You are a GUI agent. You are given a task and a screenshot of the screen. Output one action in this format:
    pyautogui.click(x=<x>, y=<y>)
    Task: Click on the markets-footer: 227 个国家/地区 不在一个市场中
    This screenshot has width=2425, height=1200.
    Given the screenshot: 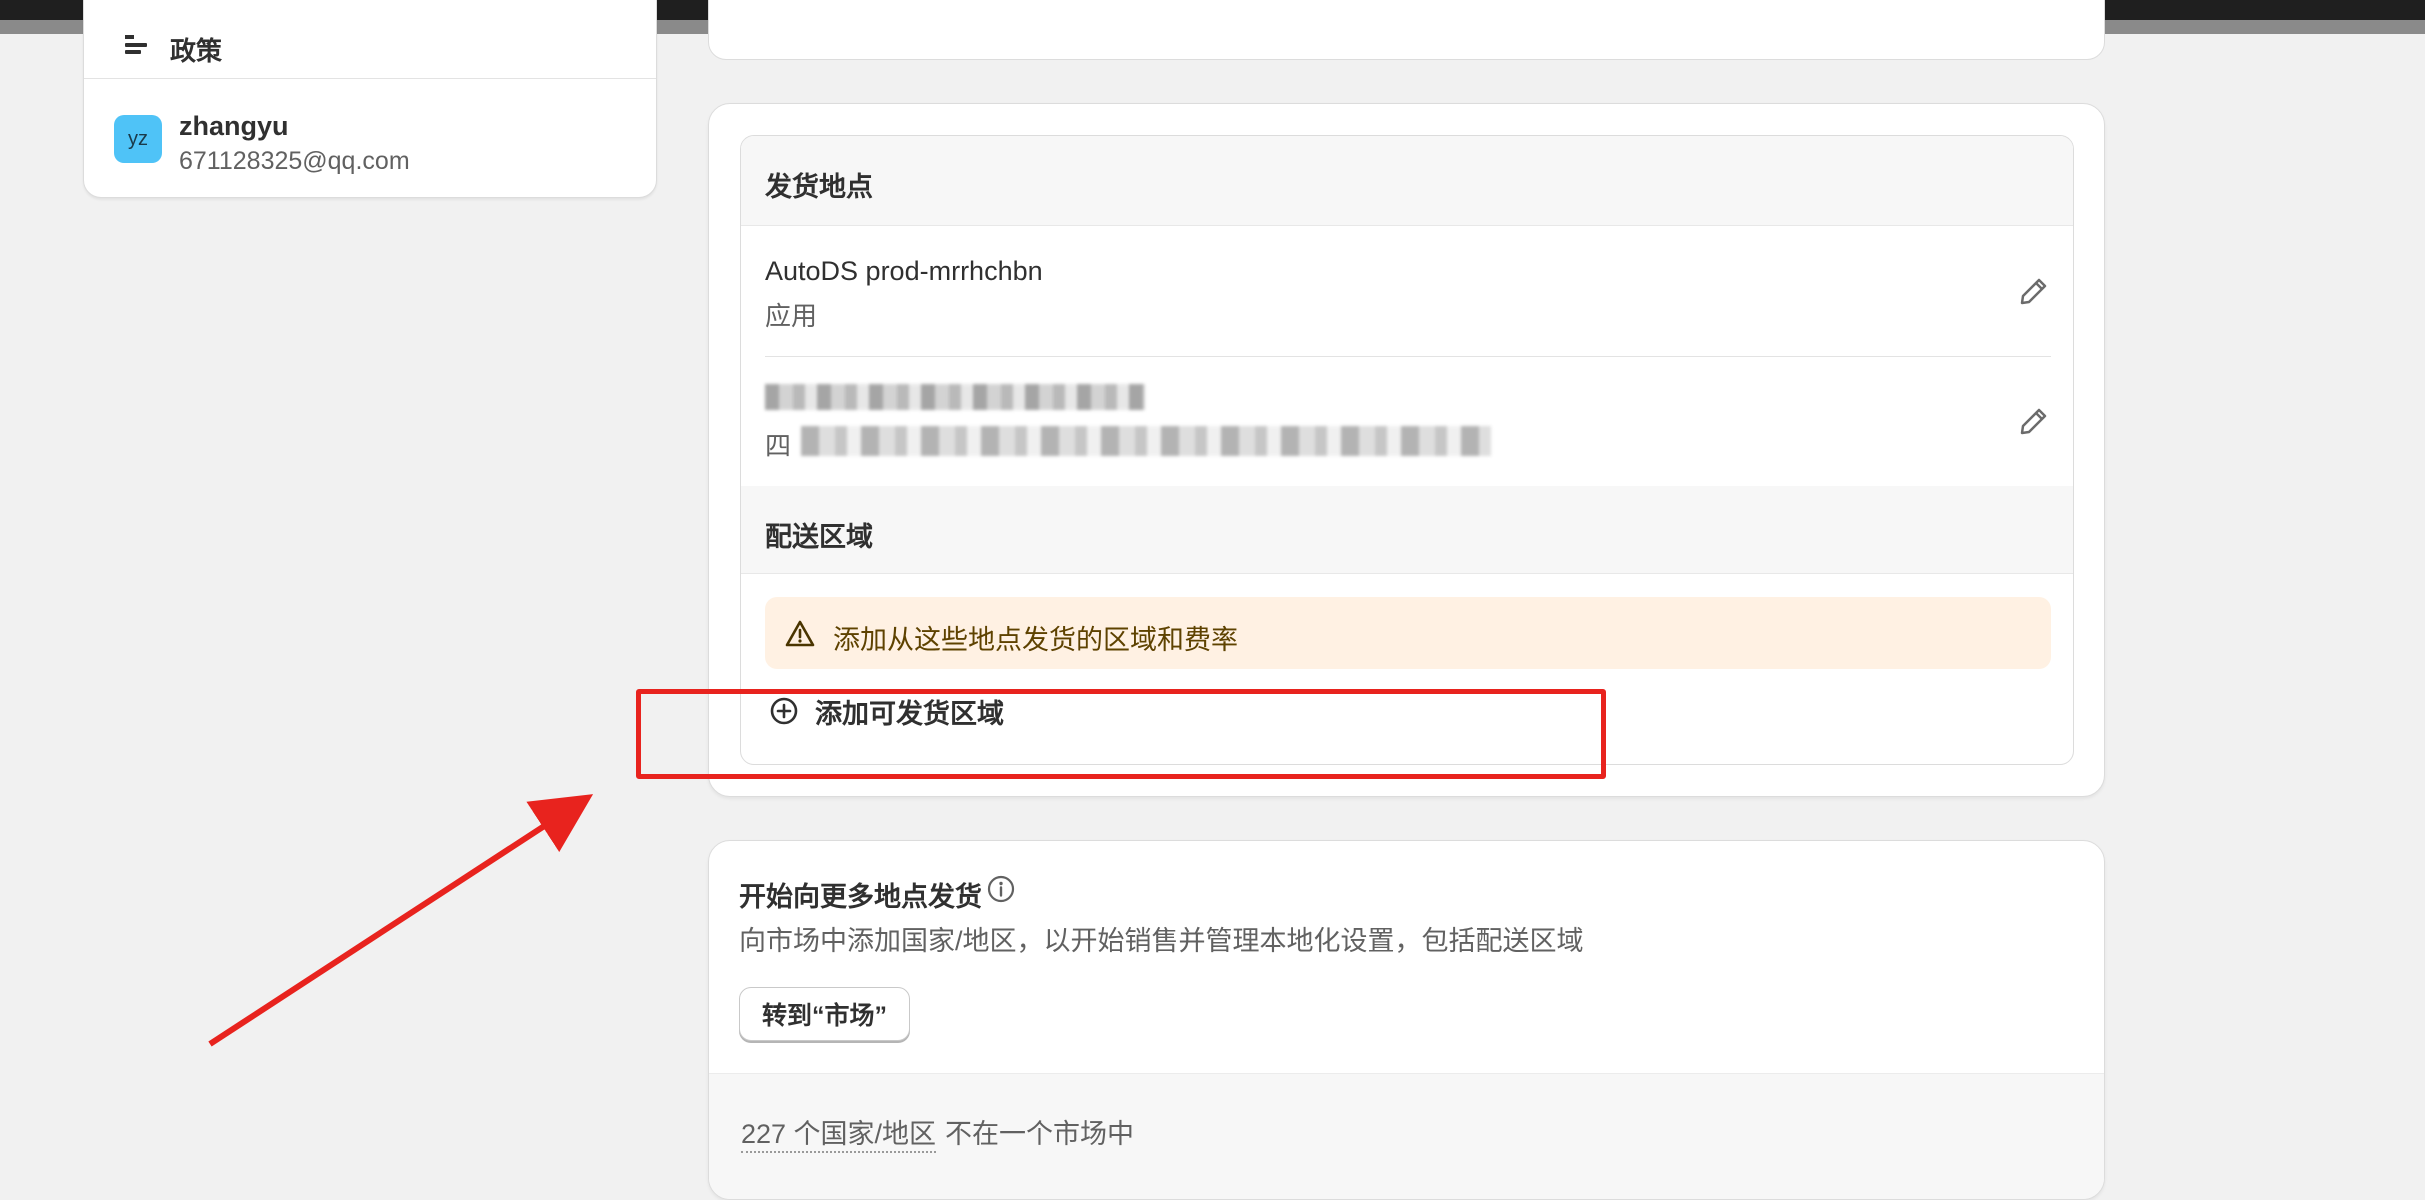 What is the action you would take?
    pyautogui.click(x=1406, y=1136)
    